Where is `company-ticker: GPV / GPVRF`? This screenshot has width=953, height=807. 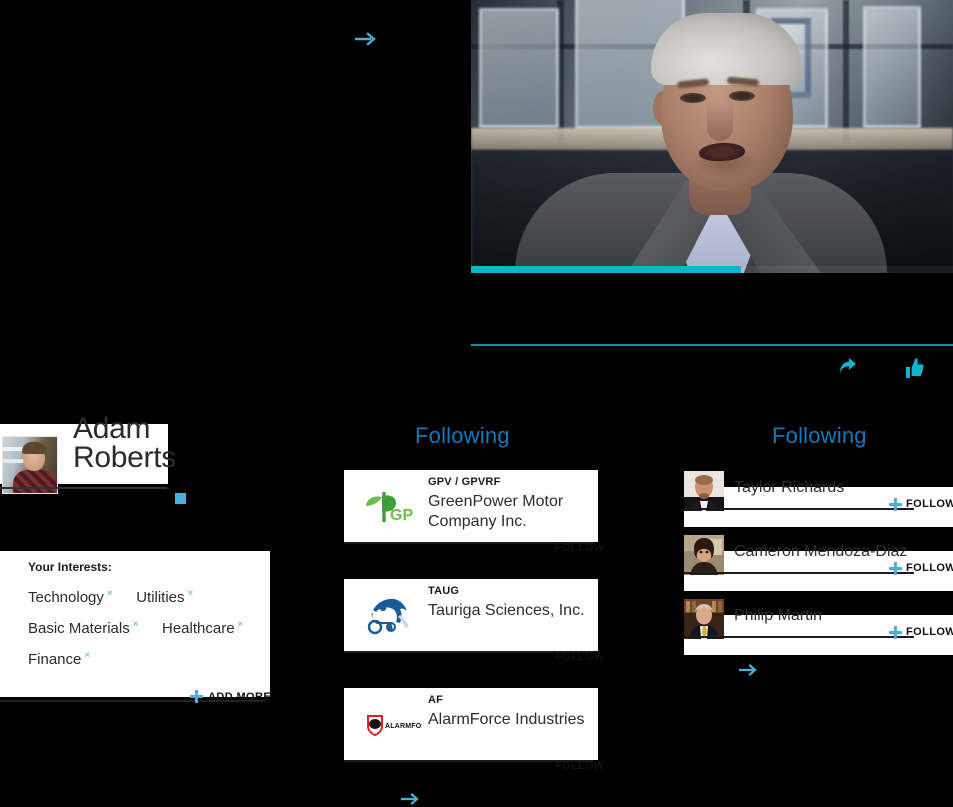 company-ticker: GPV / GPVRF is located at coordinates (464, 482).